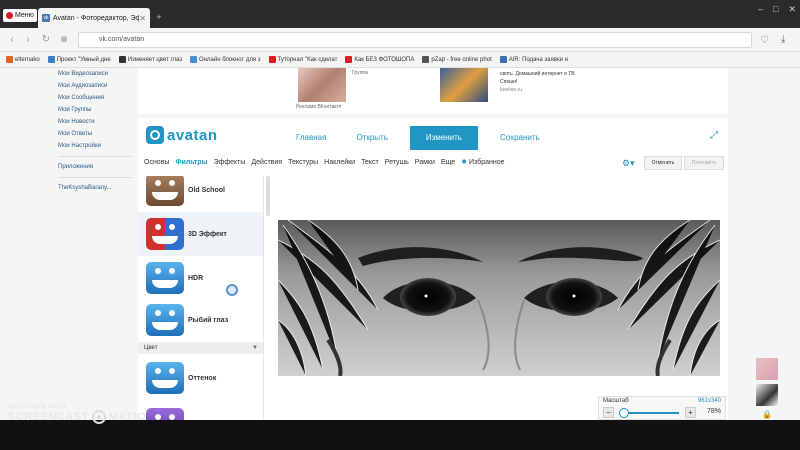  I want to click on bookmark-label: Изменяет цвет глаз, so click(155, 59).